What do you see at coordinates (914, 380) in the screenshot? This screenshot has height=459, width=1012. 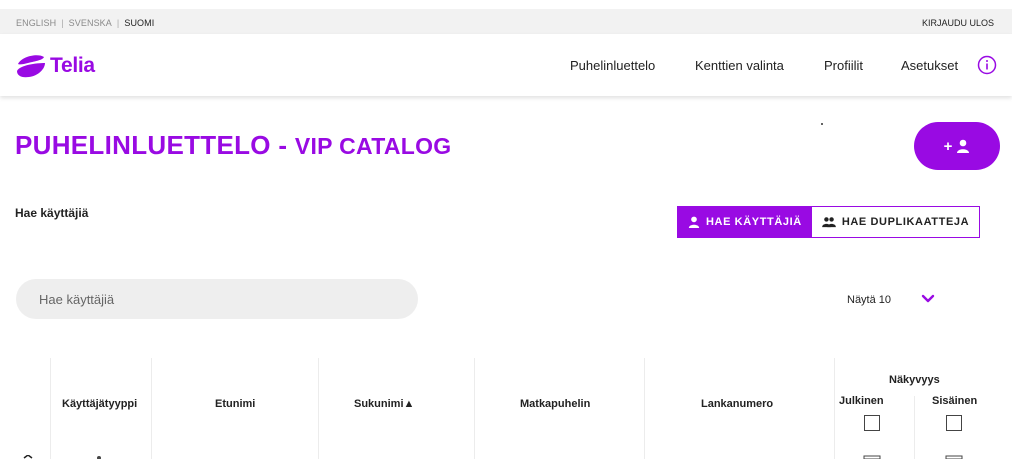 I see `visibility-group-header: Näkyvyys` at bounding box center [914, 380].